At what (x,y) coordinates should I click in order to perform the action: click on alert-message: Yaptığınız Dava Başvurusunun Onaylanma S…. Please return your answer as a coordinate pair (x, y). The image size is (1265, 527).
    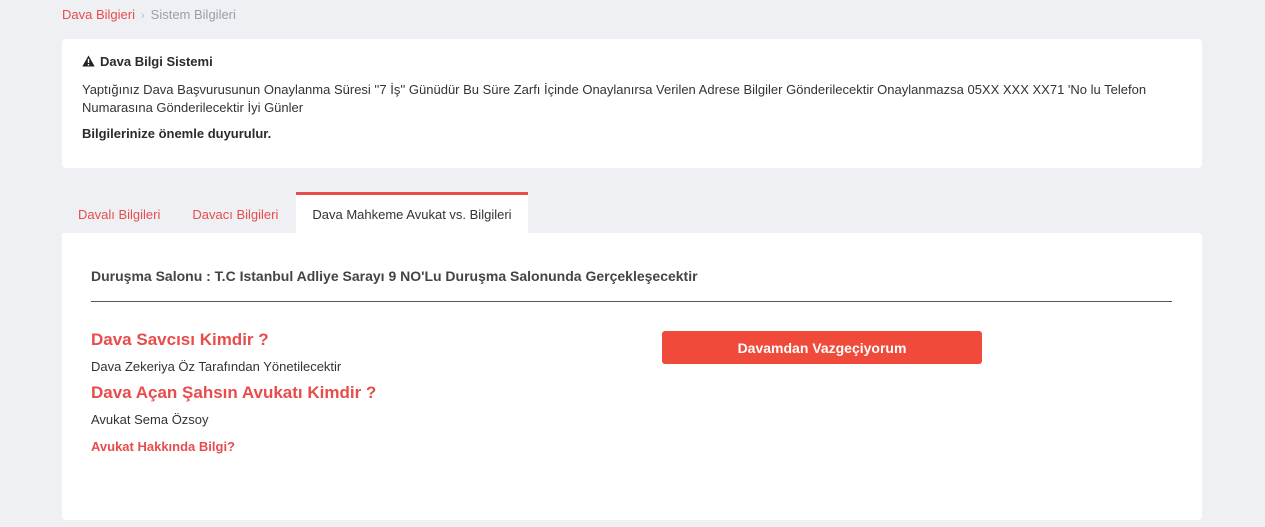
    Looking at the image, I should click on (614, 98).